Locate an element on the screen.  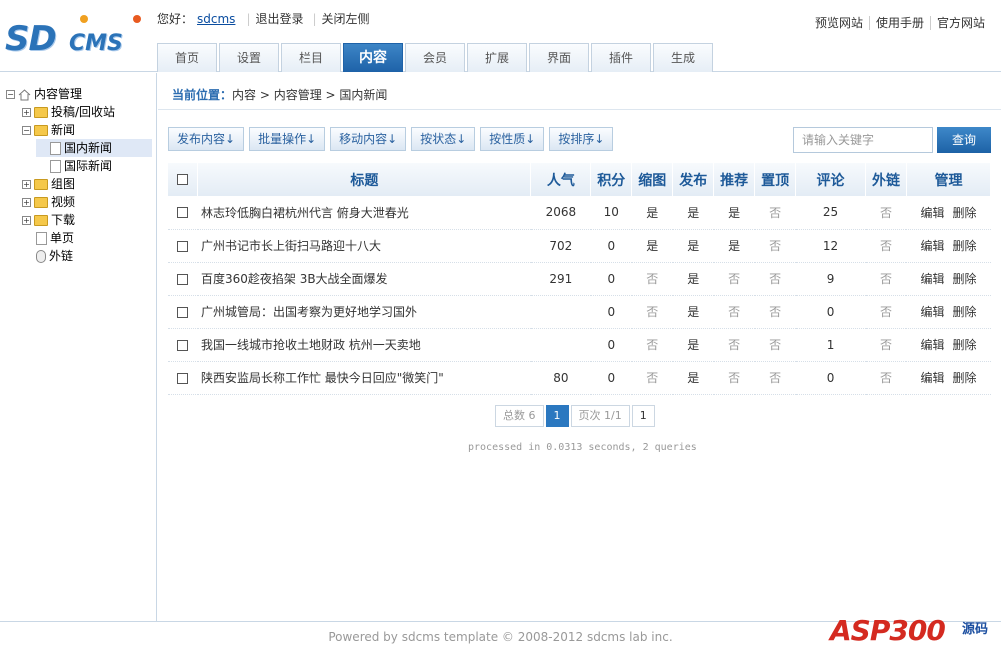
tree-item-external-link: 外链 is located at coordinates (54, 256).